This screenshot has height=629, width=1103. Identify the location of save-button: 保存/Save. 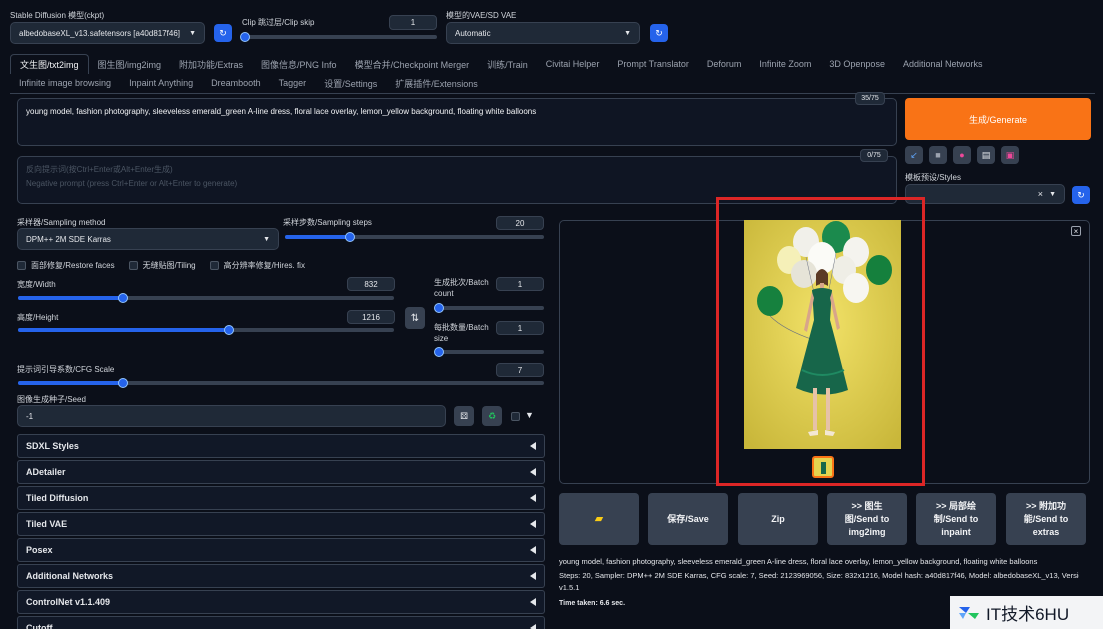
(688, 519).